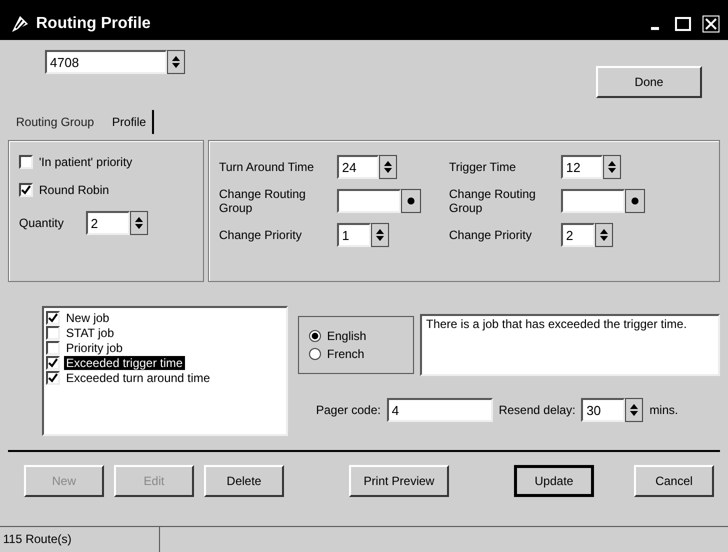 The height and width of the screenshot is (552, 728). I want to click on checkbox-label: Round Robin, so click(74, 190).